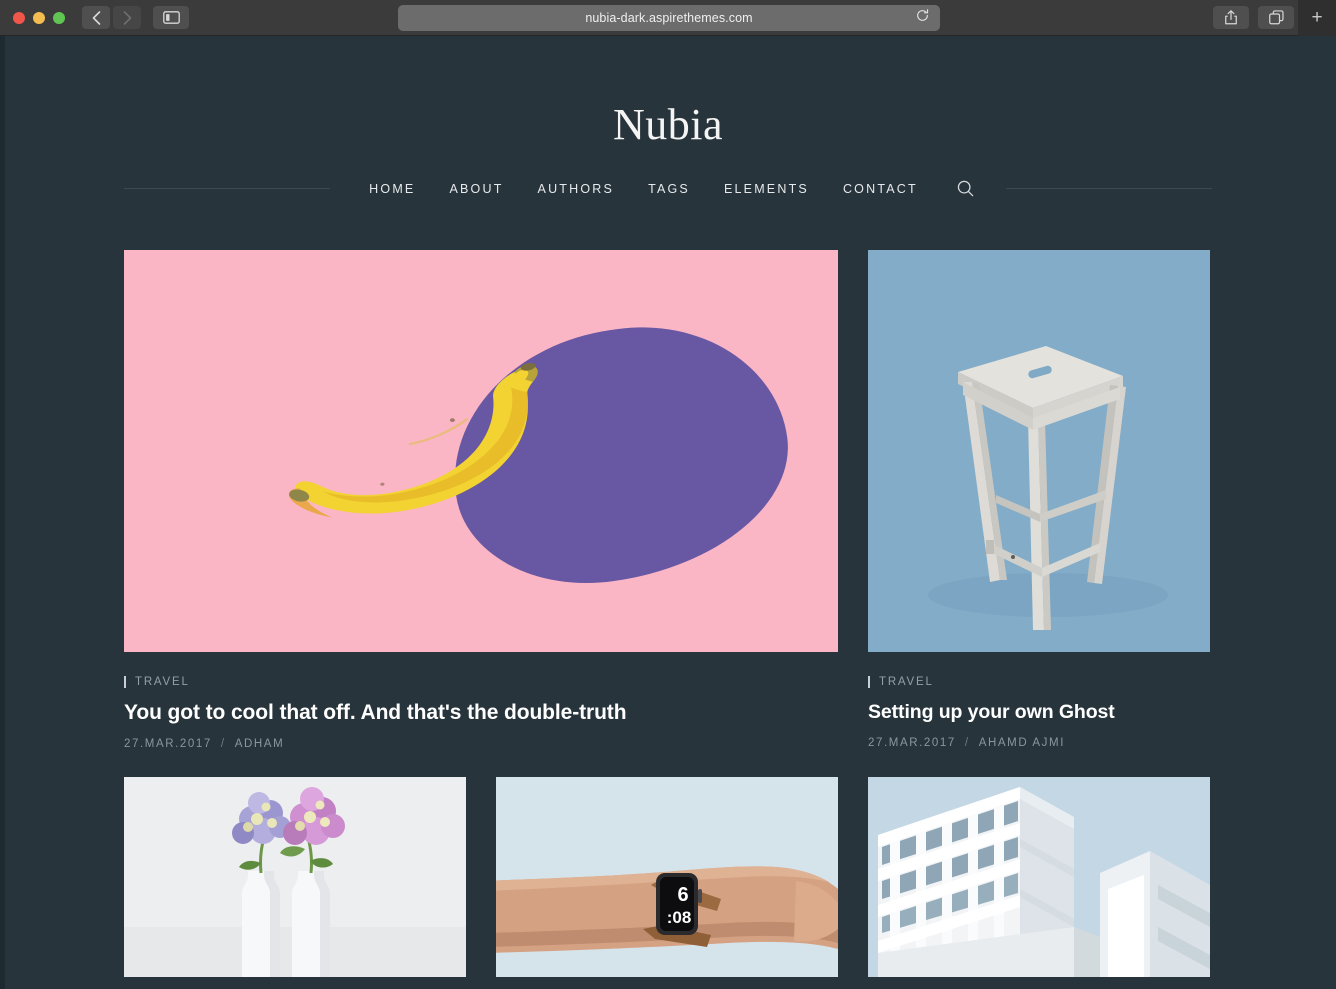  I want to click on nav-item-authors: AUTHORS, so click(576, 189).